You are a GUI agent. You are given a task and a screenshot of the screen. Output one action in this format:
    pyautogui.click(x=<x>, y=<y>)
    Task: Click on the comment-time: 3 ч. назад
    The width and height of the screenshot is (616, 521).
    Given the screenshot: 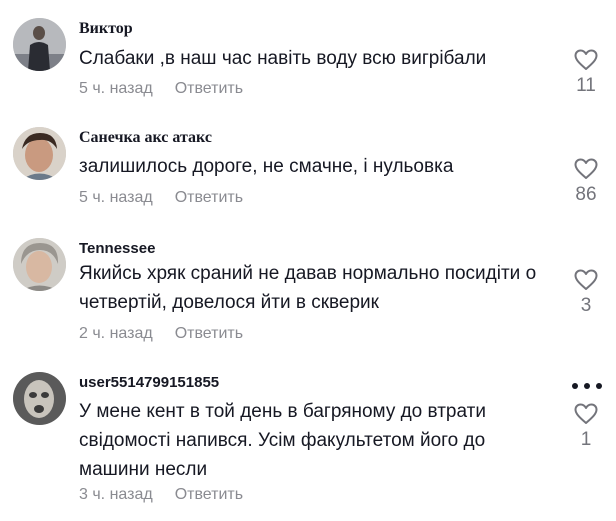 What is the action you would take?
    pyautogui.click(x=116, y=494)
    